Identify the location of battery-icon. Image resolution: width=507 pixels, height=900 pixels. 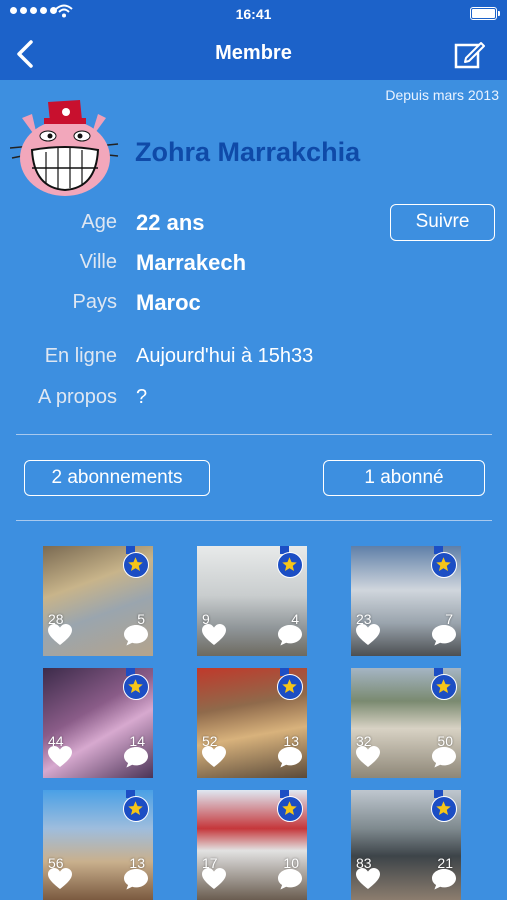
(485, 13).